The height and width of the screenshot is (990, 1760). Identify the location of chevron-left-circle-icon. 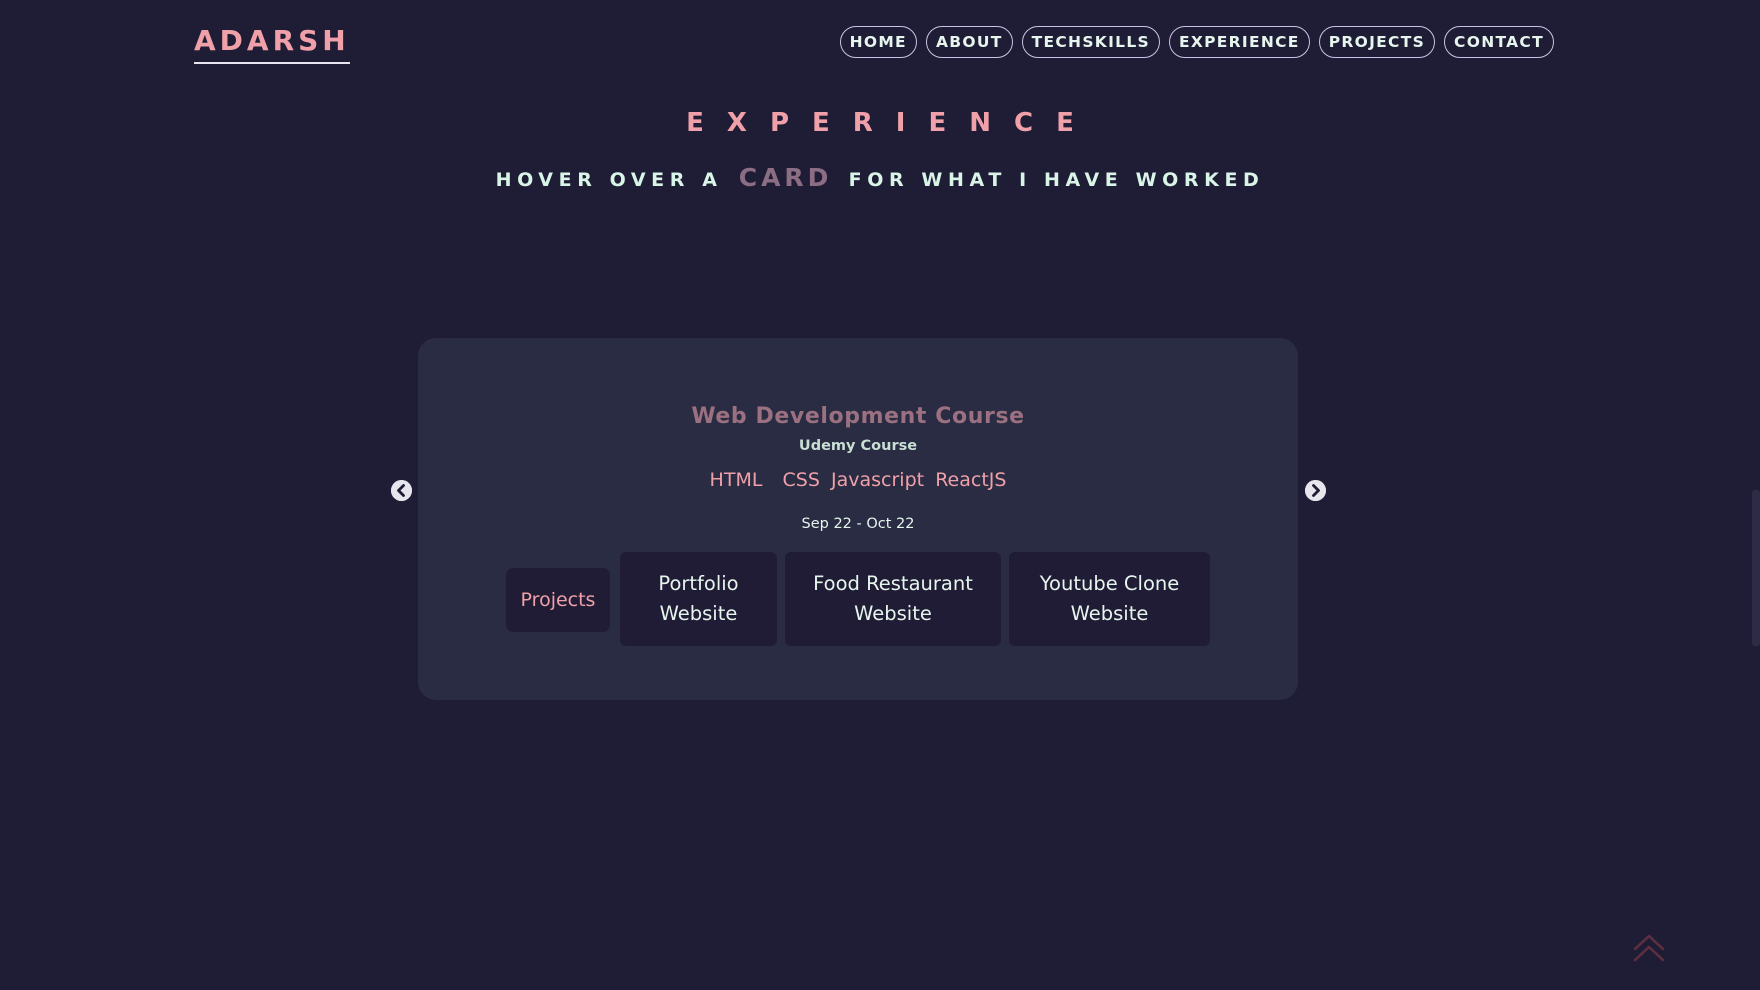
(401, 490).